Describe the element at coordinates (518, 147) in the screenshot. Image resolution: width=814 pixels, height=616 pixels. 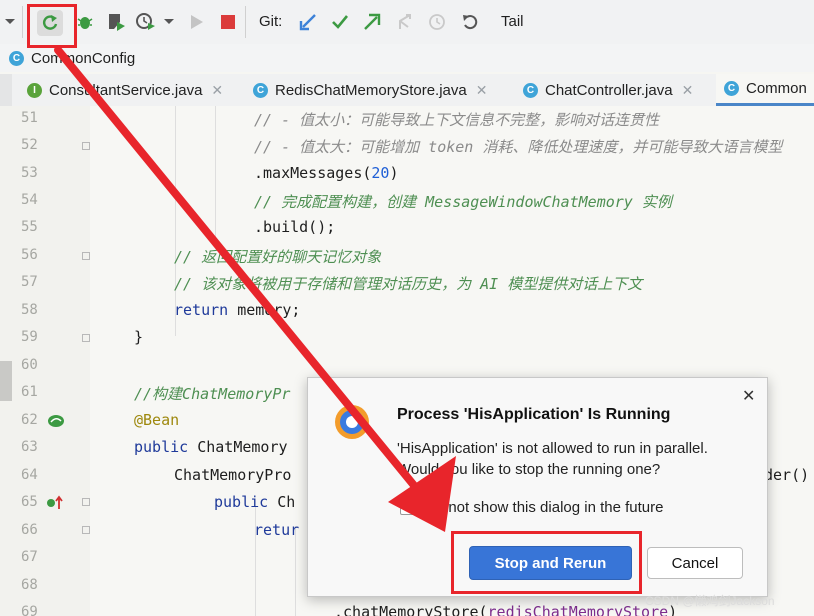
I see `code-line-52: // - 值太大：可能增加 token 消耗、降低处理速度，并可能导致大语言模型` at that location.